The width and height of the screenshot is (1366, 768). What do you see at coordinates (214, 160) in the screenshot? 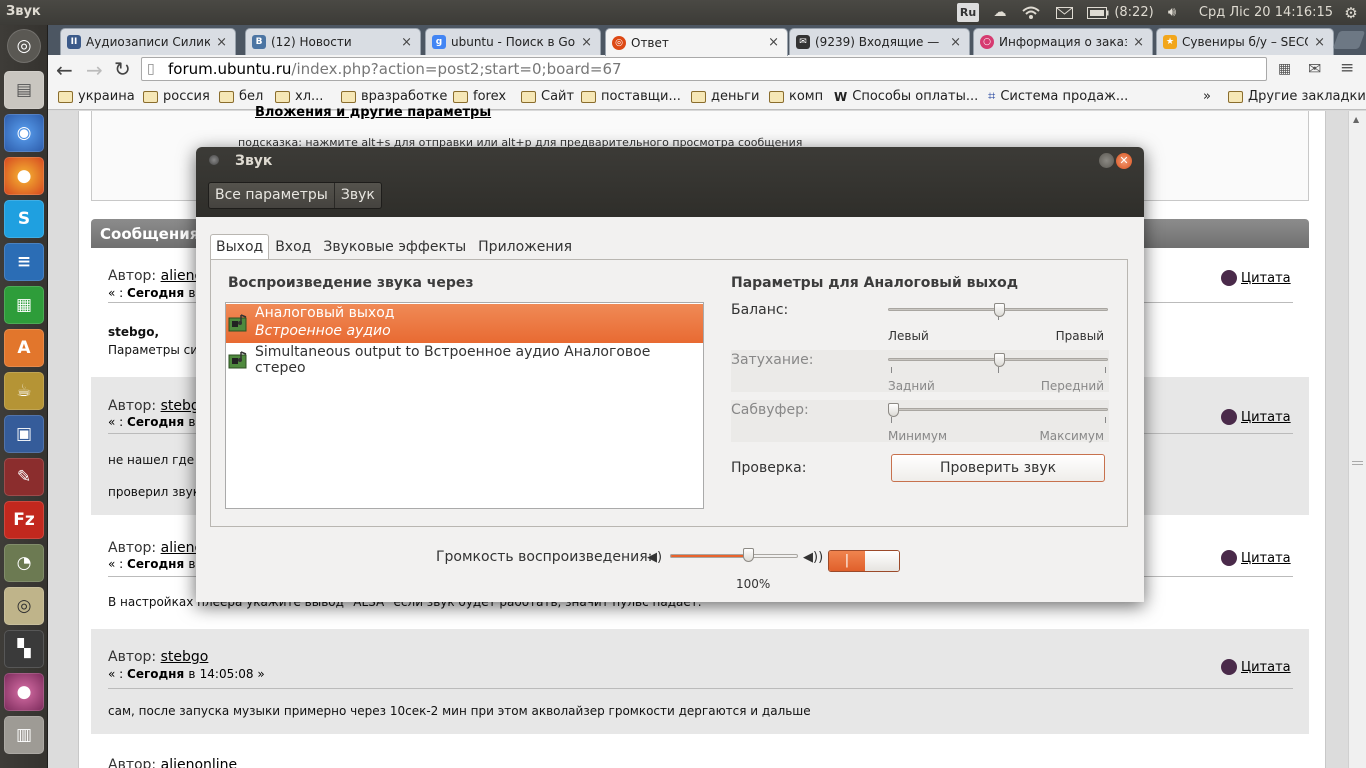
I see `window-menu-icon` at bounding box center [214, 160].